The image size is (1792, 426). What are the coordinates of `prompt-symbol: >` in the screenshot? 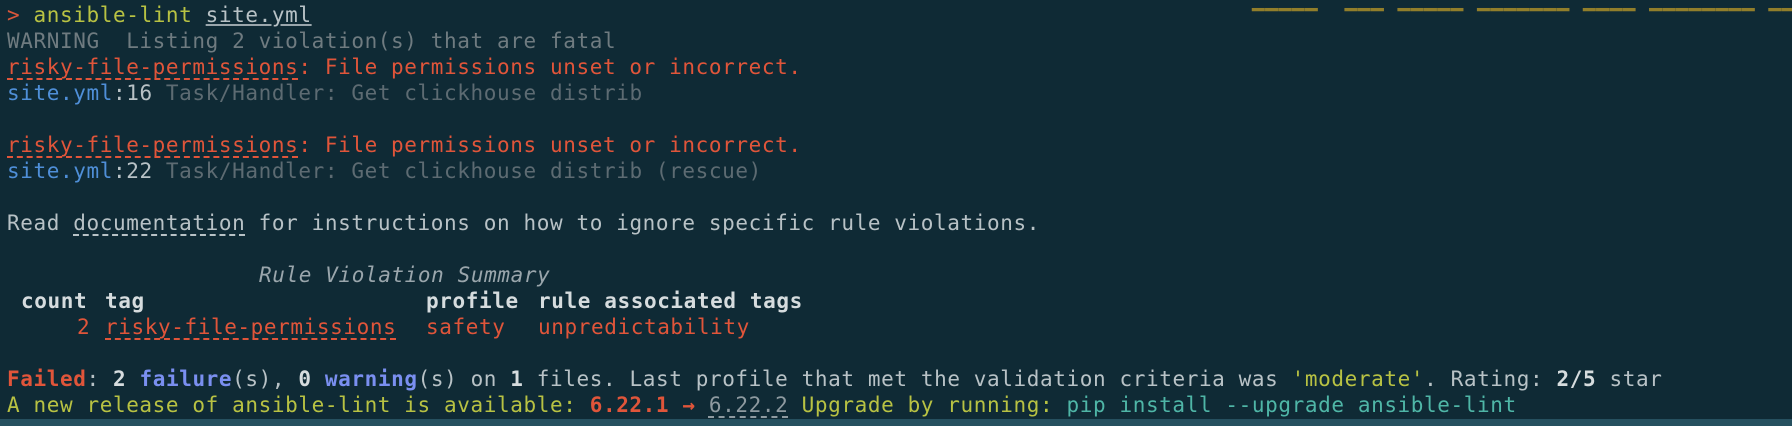 It's located at (14, 15).